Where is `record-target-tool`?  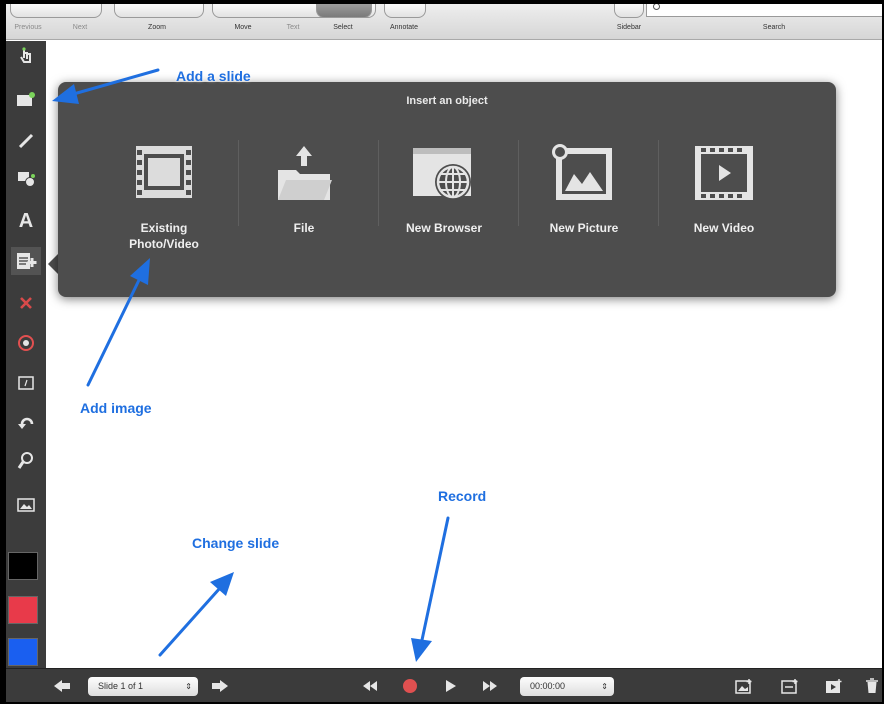
record-target-tool is located at coordinates (26, 343).